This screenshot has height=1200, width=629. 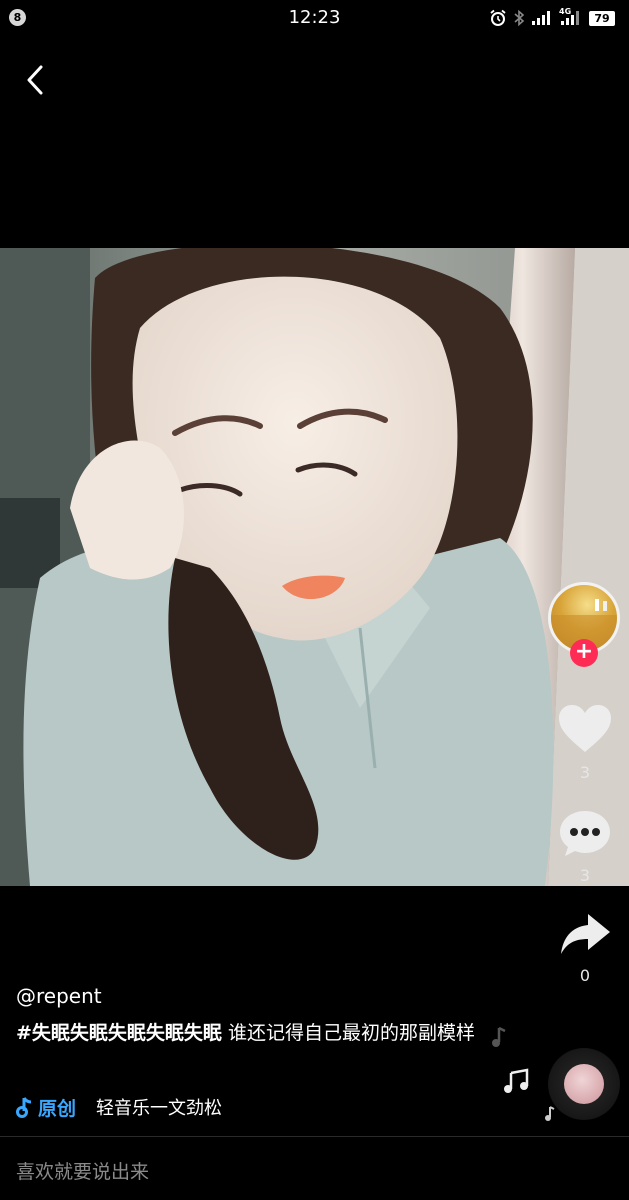 I want to click on like-count: 3, so click(x=585, y=772).